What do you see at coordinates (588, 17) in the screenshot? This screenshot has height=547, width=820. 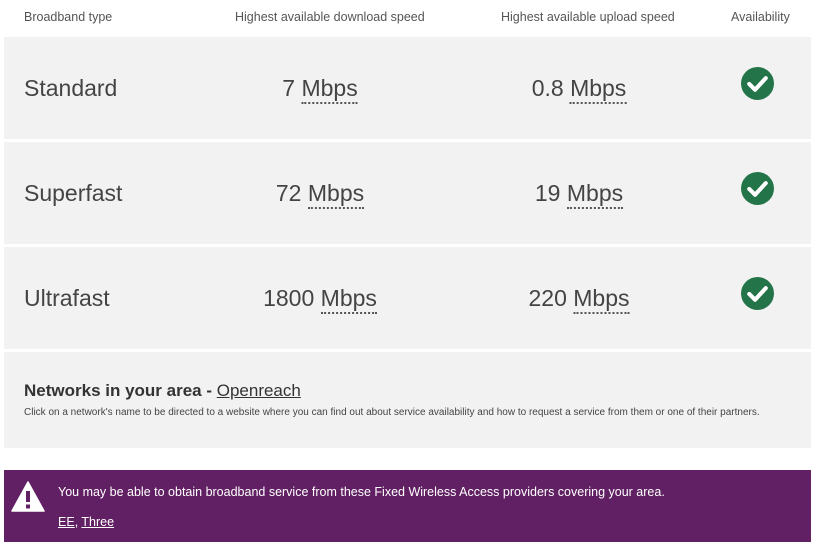 I see `header-upload-speed: Highest available upload speed` at bounding box center [588, 17].